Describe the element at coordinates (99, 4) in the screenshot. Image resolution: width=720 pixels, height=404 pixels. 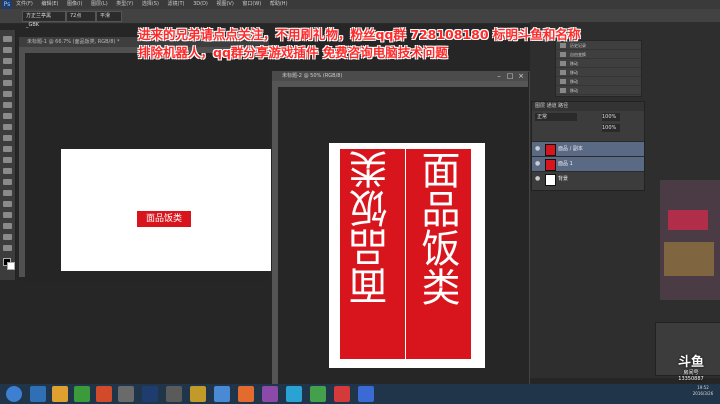
I see `menu-layer: 图层(L)` at that location.